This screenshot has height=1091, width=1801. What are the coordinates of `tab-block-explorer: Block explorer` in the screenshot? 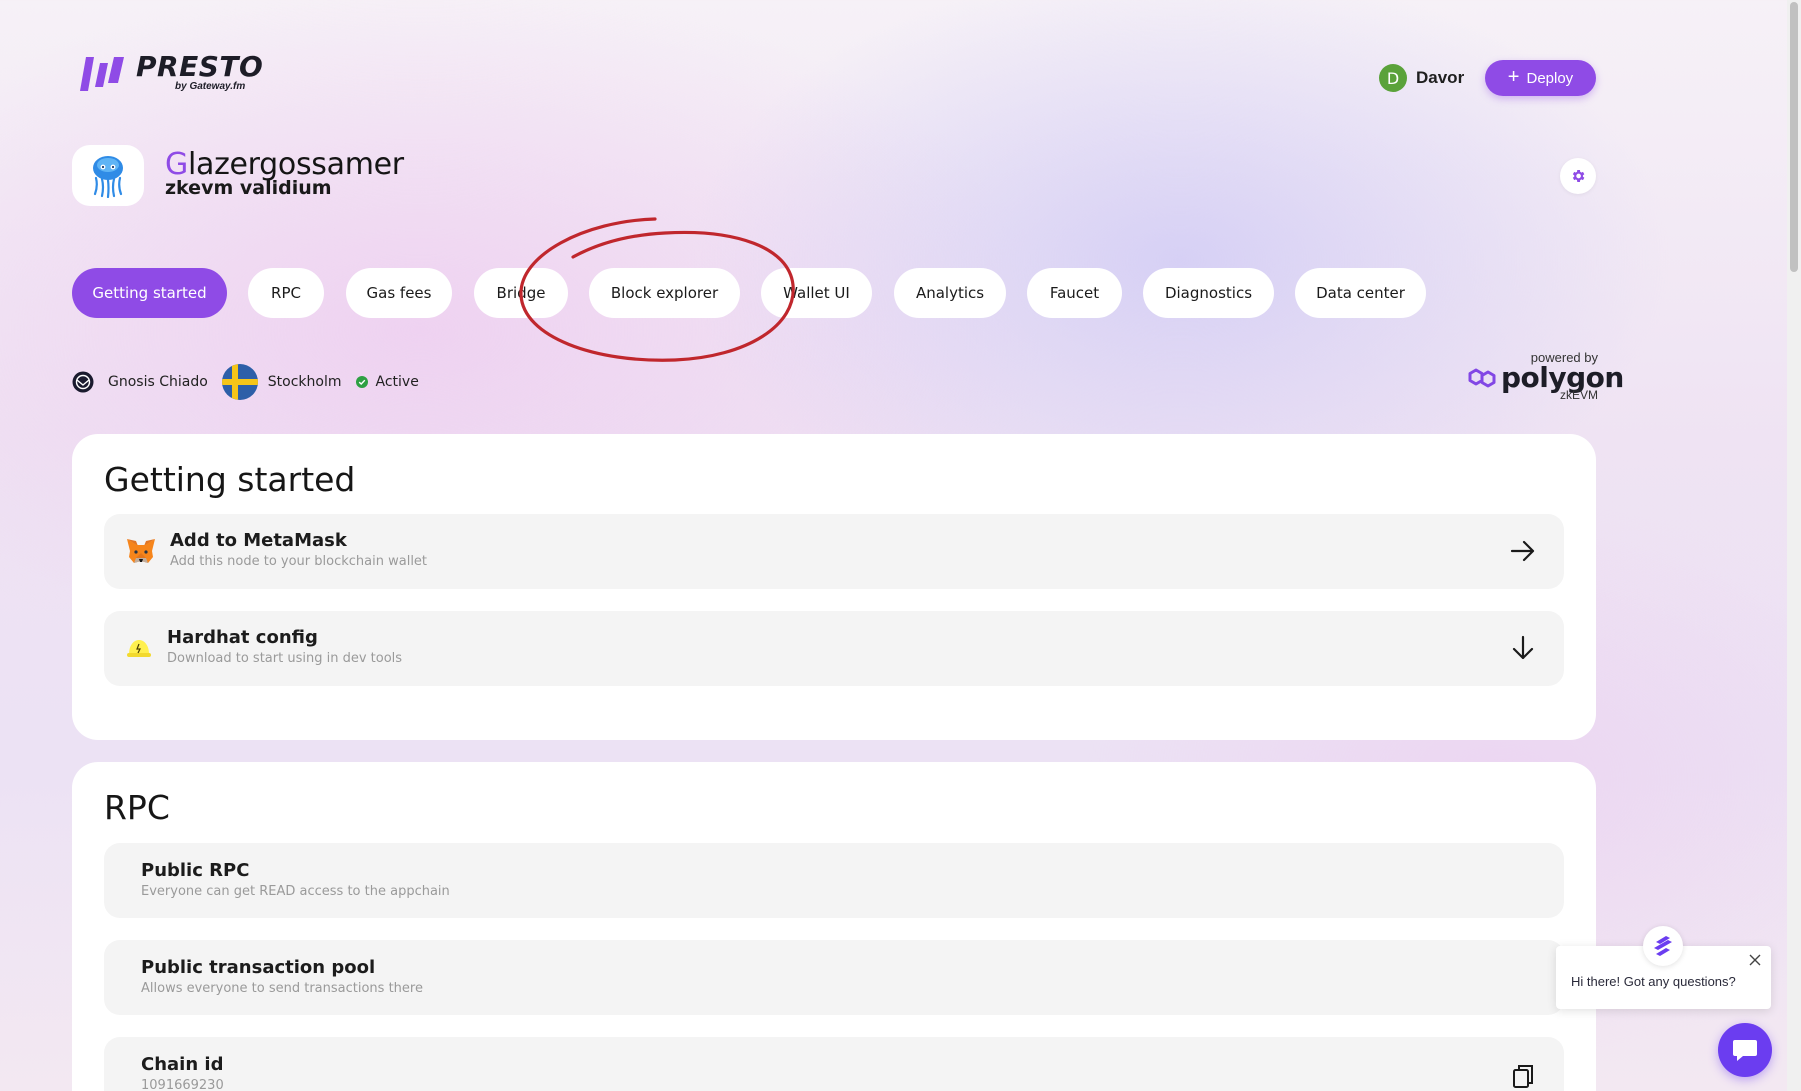 It's located at (664, 293).